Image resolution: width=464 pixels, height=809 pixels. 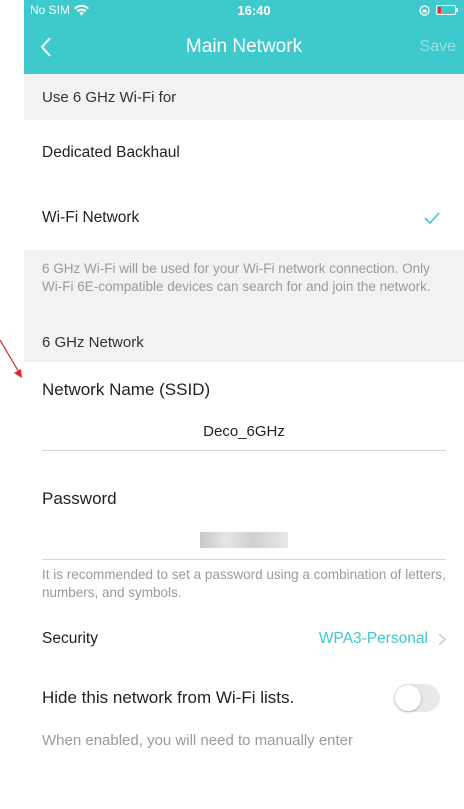 I want to click on toggle-knob, so click(x=408, y=698).